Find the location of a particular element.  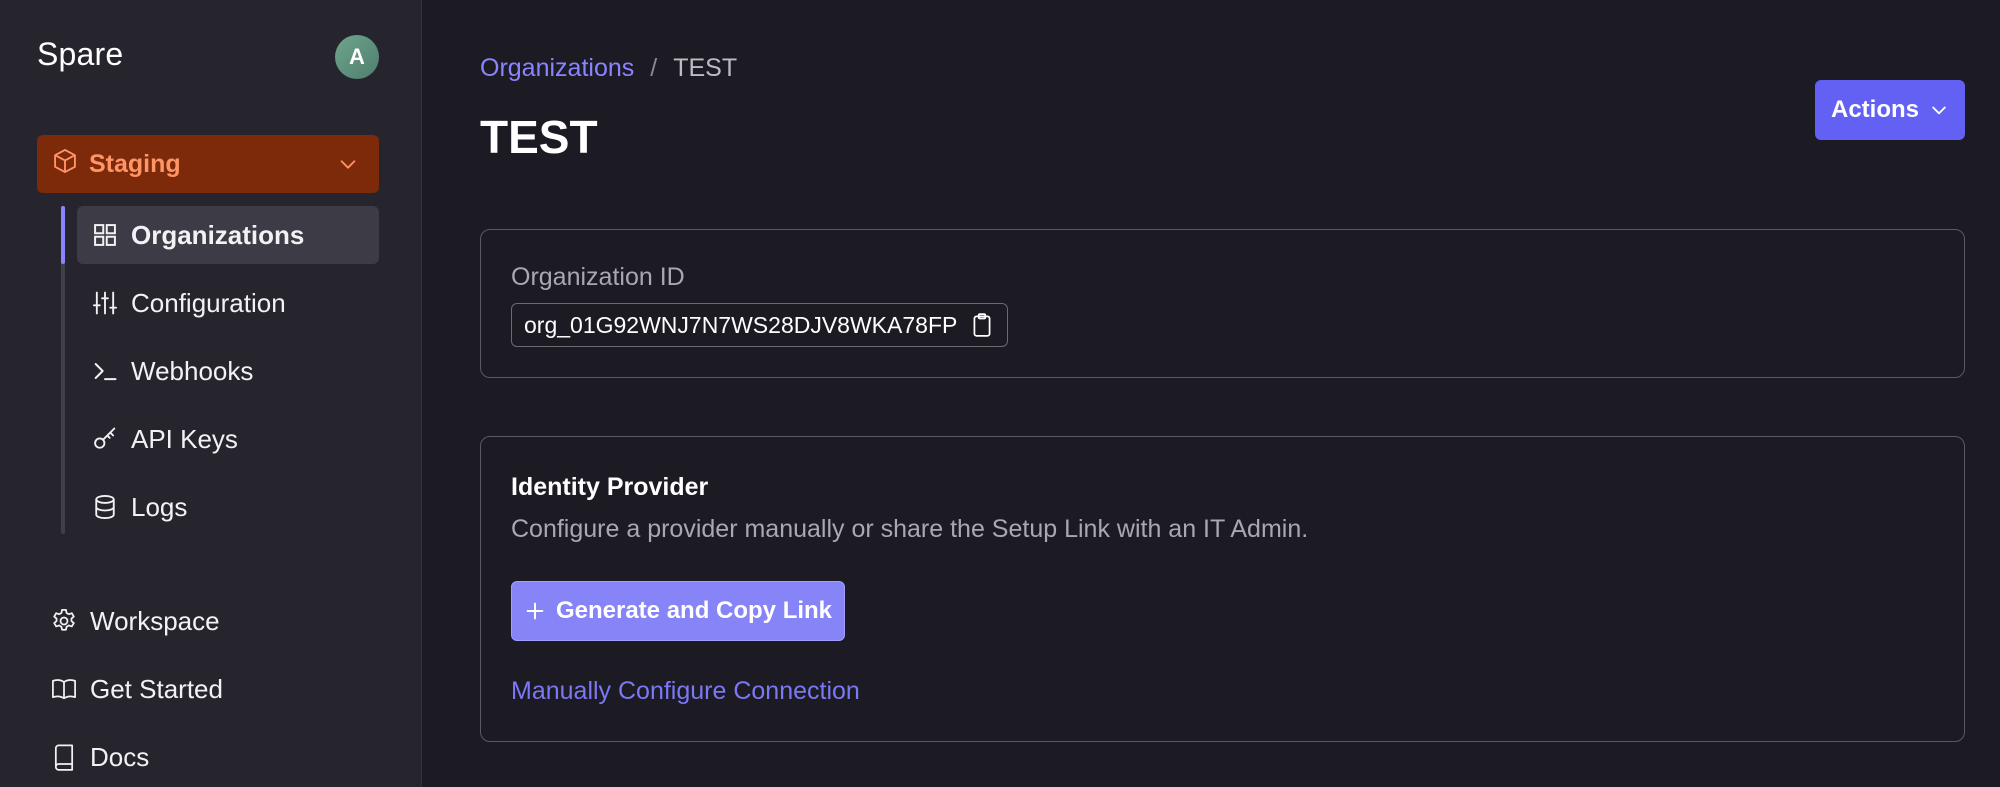

sliders-icon is located at coordinates (105, 303).